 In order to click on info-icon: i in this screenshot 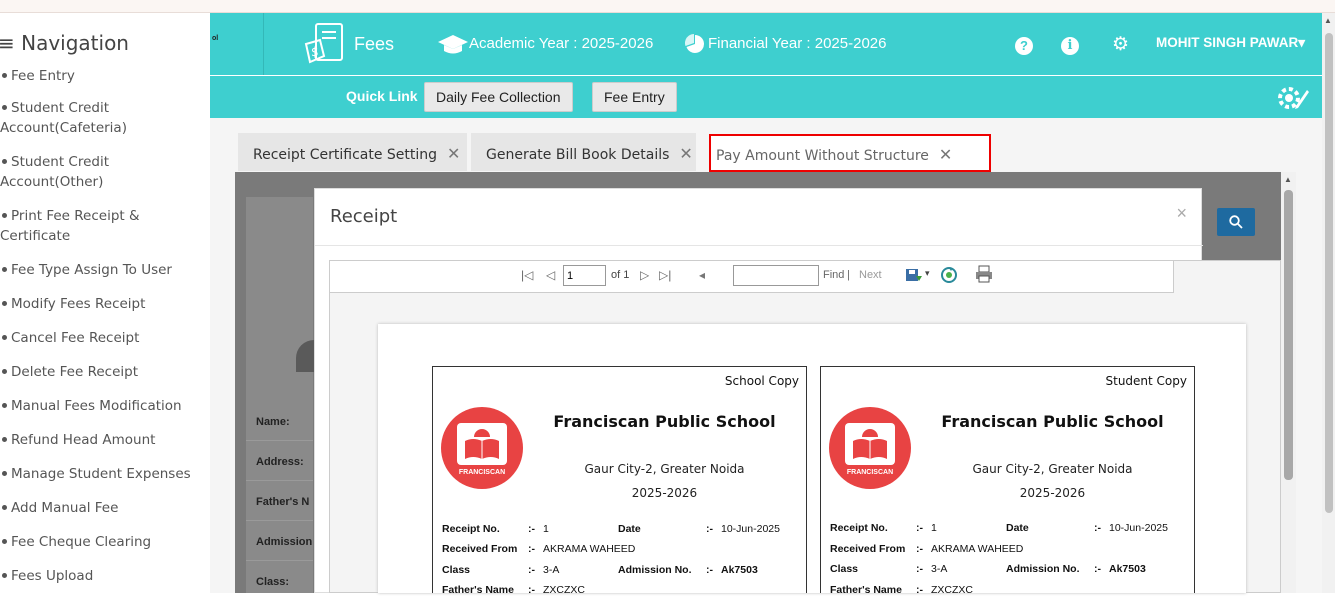, I will do `click(1070, 46)`.